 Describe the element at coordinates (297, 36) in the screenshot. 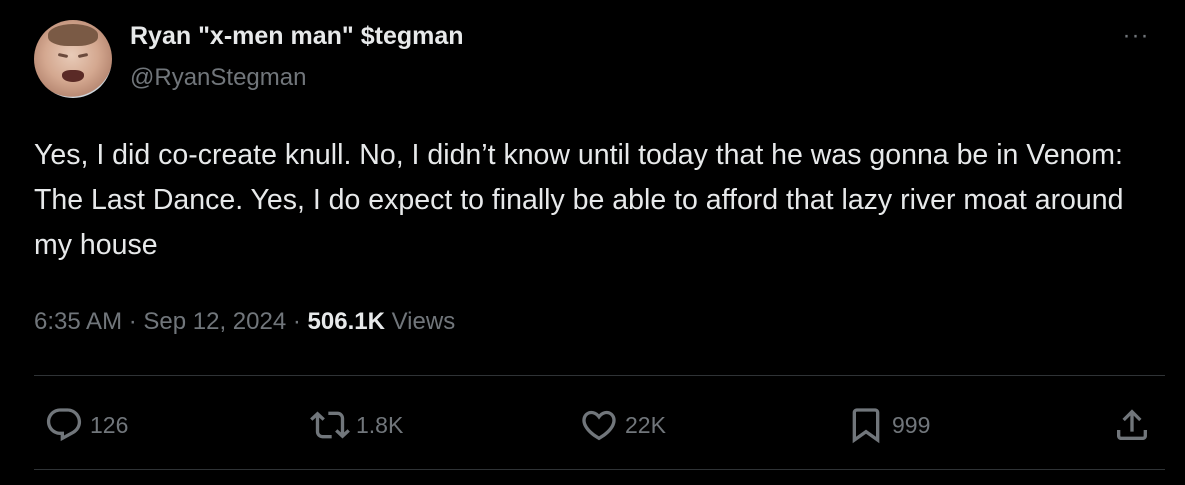

I see `display-name: Ryan "x-men man" $tegman` at that location.